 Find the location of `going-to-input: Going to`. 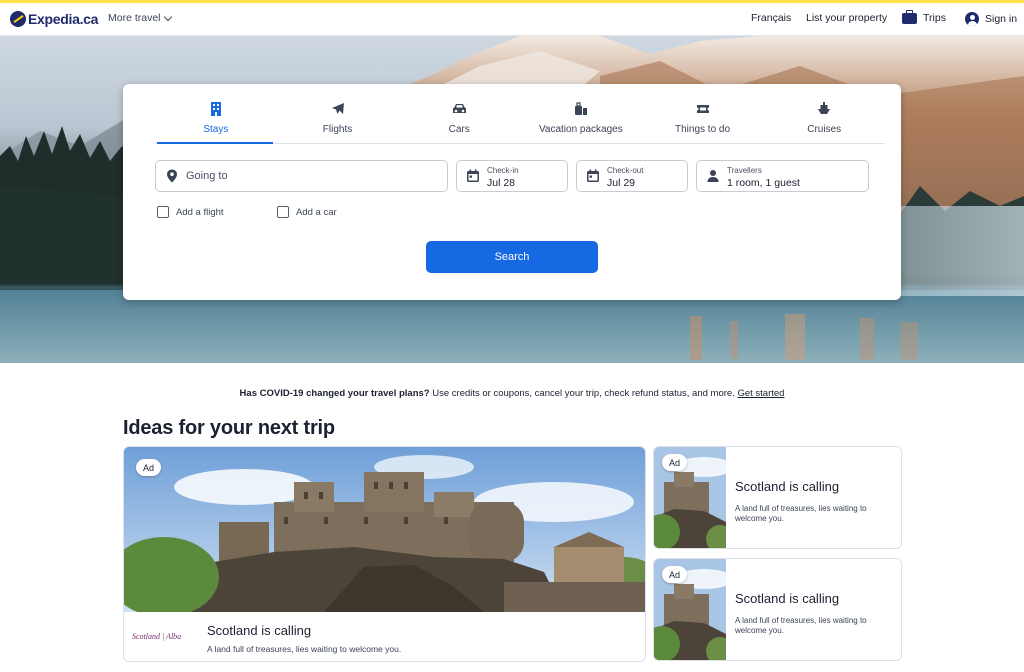

going-to-input: Going to is located at coordinates (301, 176).